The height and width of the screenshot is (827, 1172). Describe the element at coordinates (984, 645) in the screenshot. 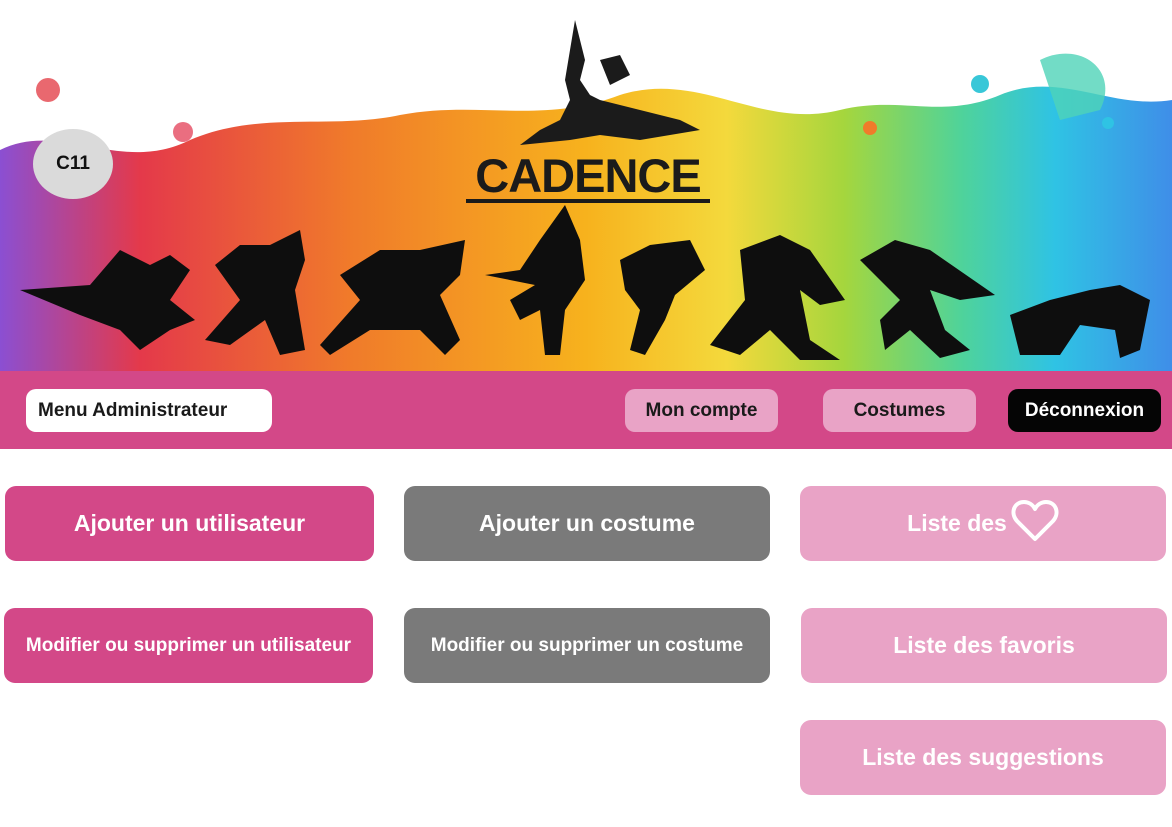

I see `favorites-list-button: Liste des favoris` at that location.